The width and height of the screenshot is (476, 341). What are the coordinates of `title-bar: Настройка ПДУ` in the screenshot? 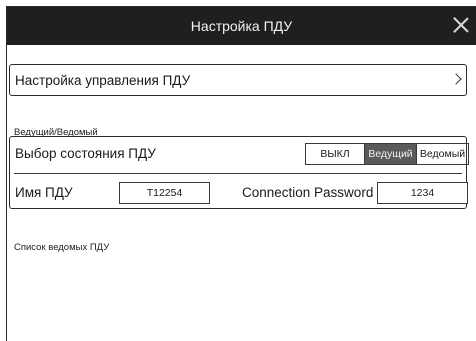 It's located at (241, 26).